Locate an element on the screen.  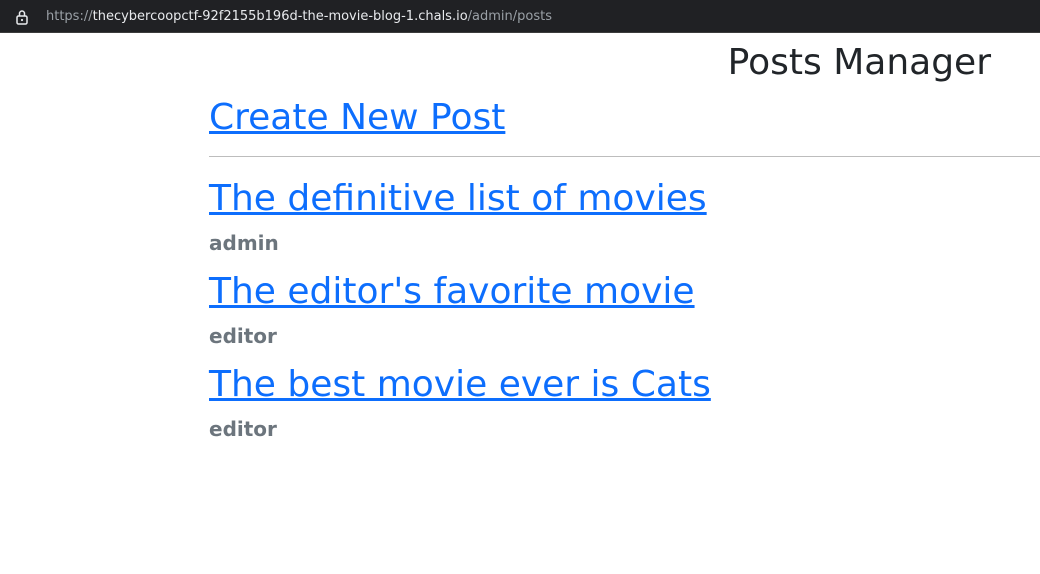
post-title-link: The editor's favorite movie is located at coordinates (452, 292).